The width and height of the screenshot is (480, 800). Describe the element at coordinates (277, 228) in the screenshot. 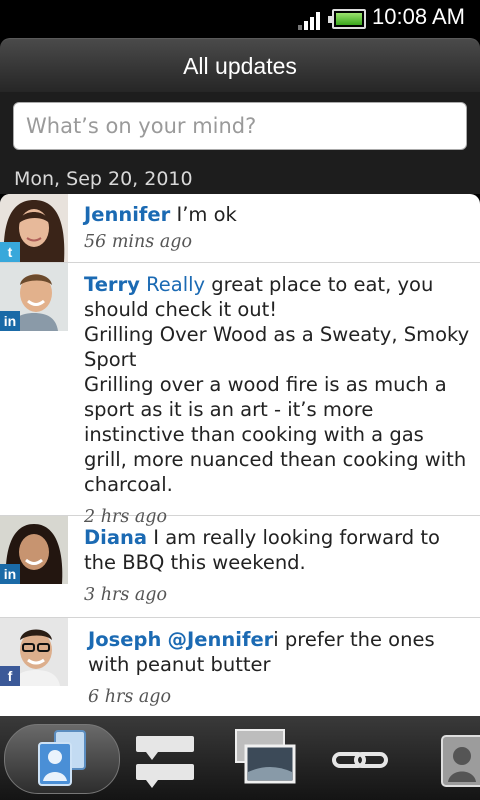

I see `post-content: Jennifer I’m ok 56 mins ago` at that location.